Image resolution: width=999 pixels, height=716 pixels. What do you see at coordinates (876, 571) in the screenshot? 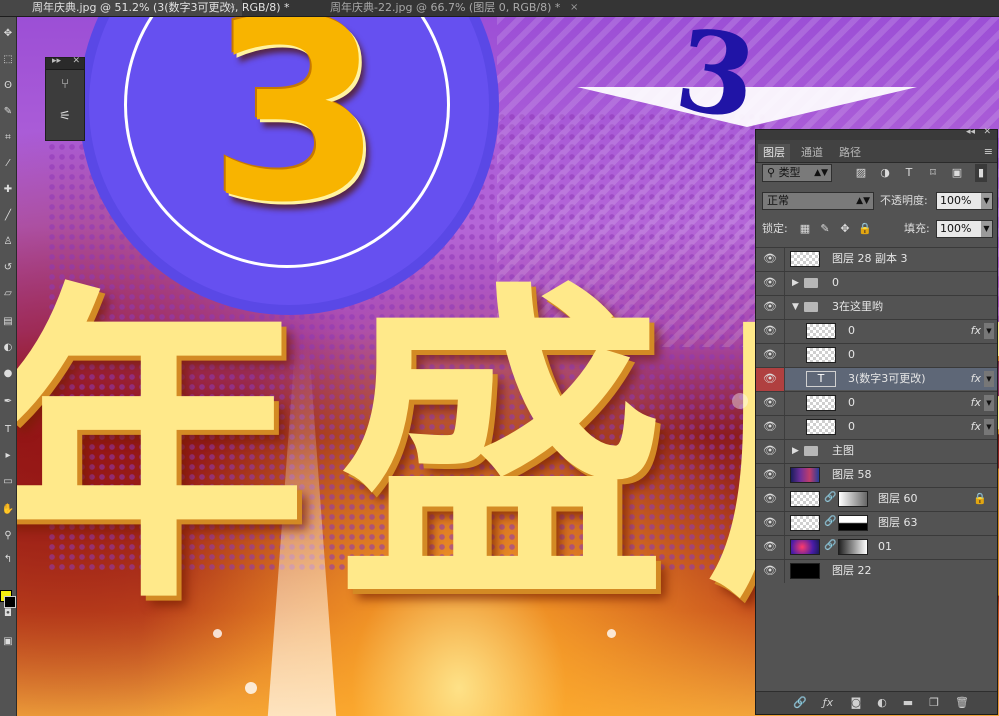
I see `layer-row: 👁 图层 22` at bounding box center [876, 571].